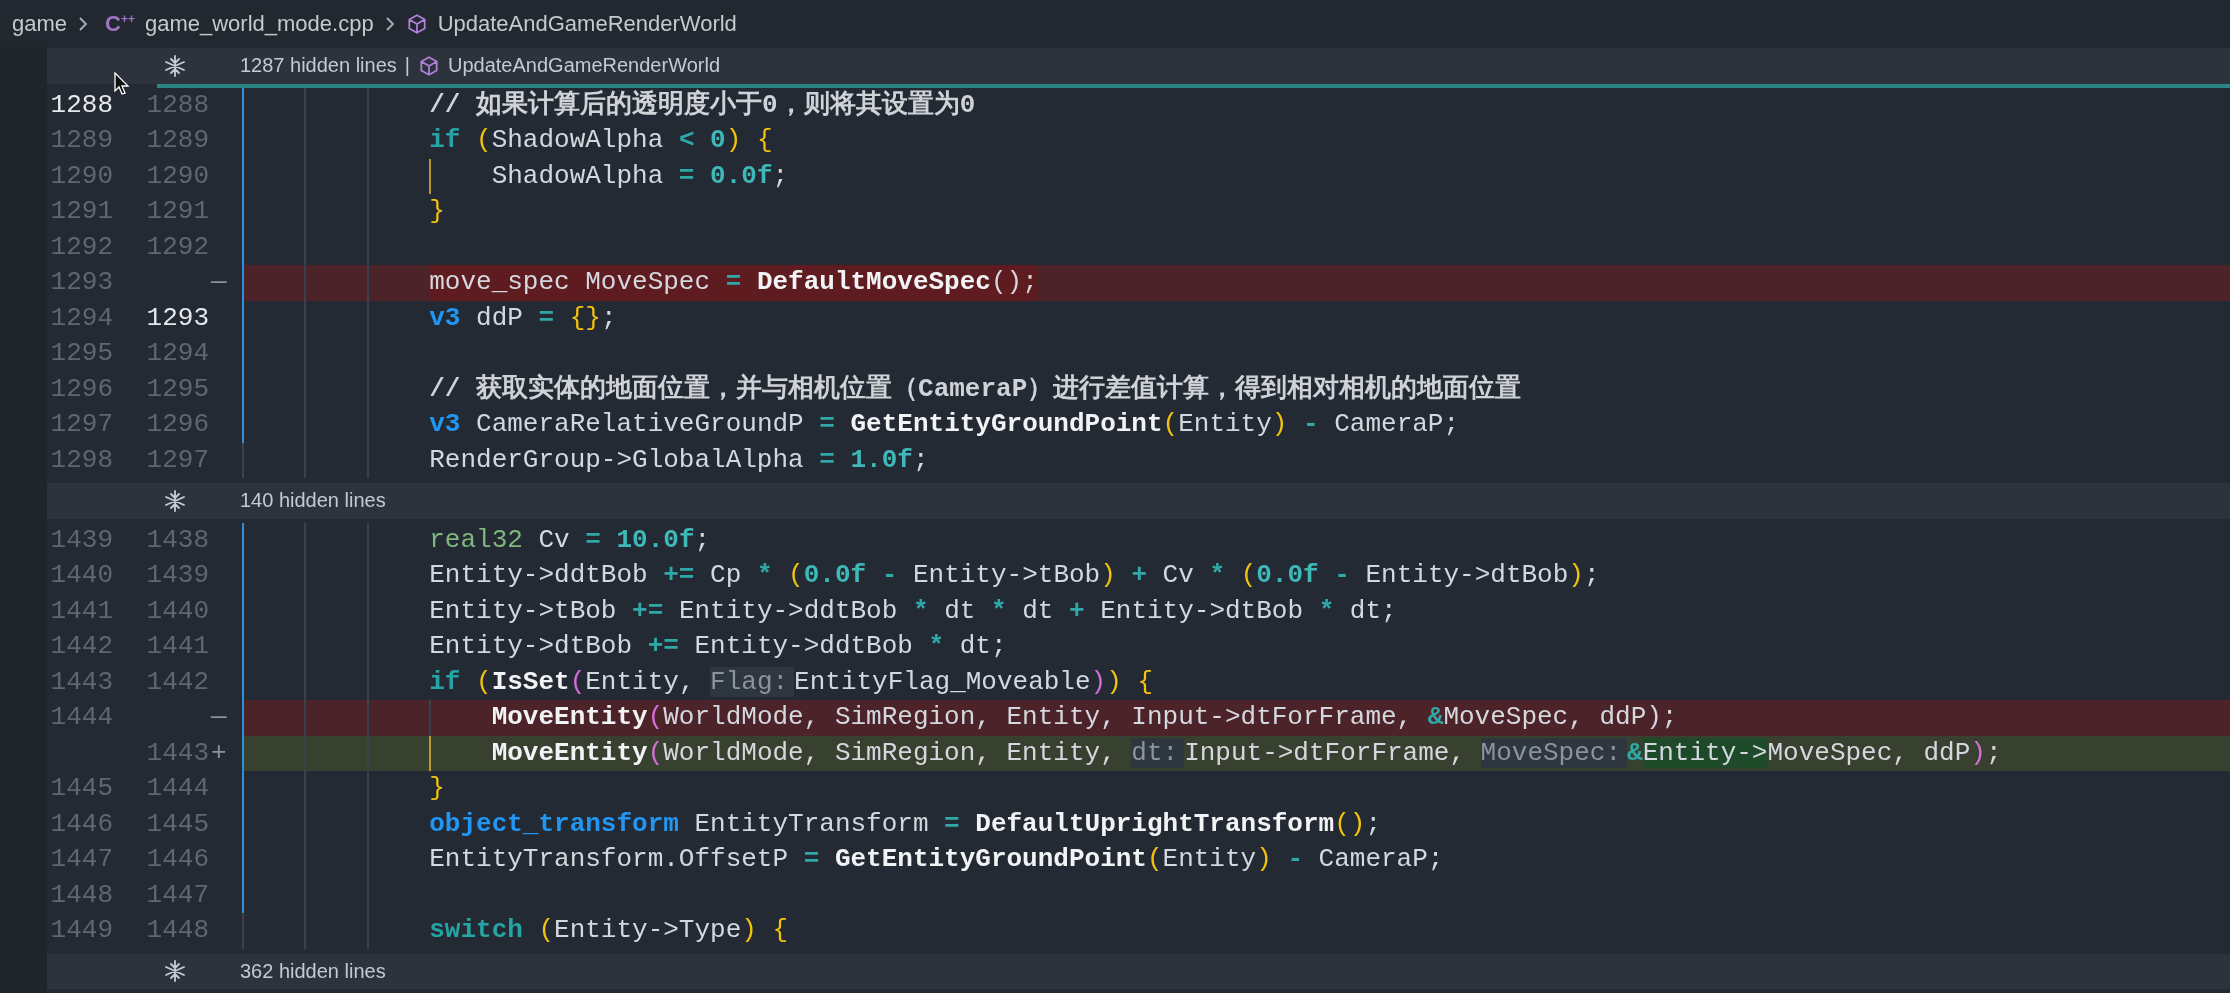 The height and width of the screenshot is (993, 2230). Describe the element at coordinates (523, 318) in the screenshot. I see `code-line: v3 ddP = {};` at that location.